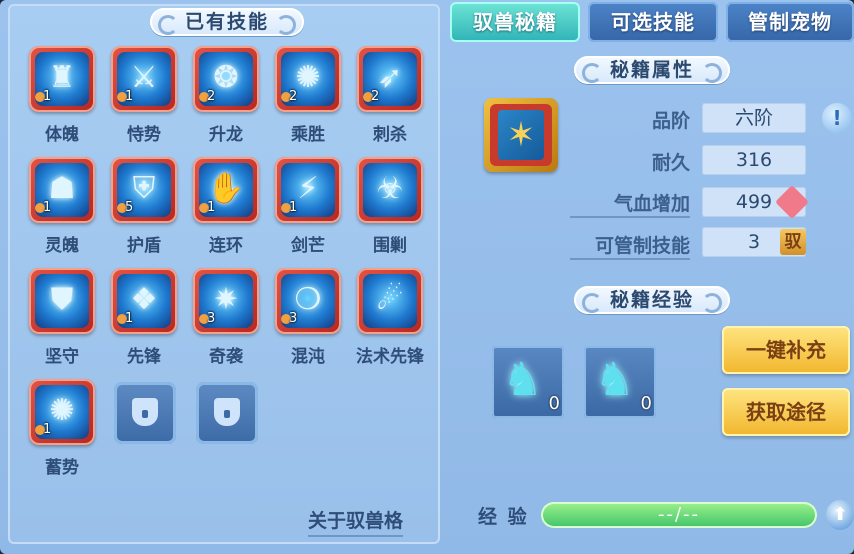 This screenshot has height=554, width=854. What do you see at coordinates (390, 246) in the screenshot?
I see `skill-name: 围剿` at bounding box center [390, 246].